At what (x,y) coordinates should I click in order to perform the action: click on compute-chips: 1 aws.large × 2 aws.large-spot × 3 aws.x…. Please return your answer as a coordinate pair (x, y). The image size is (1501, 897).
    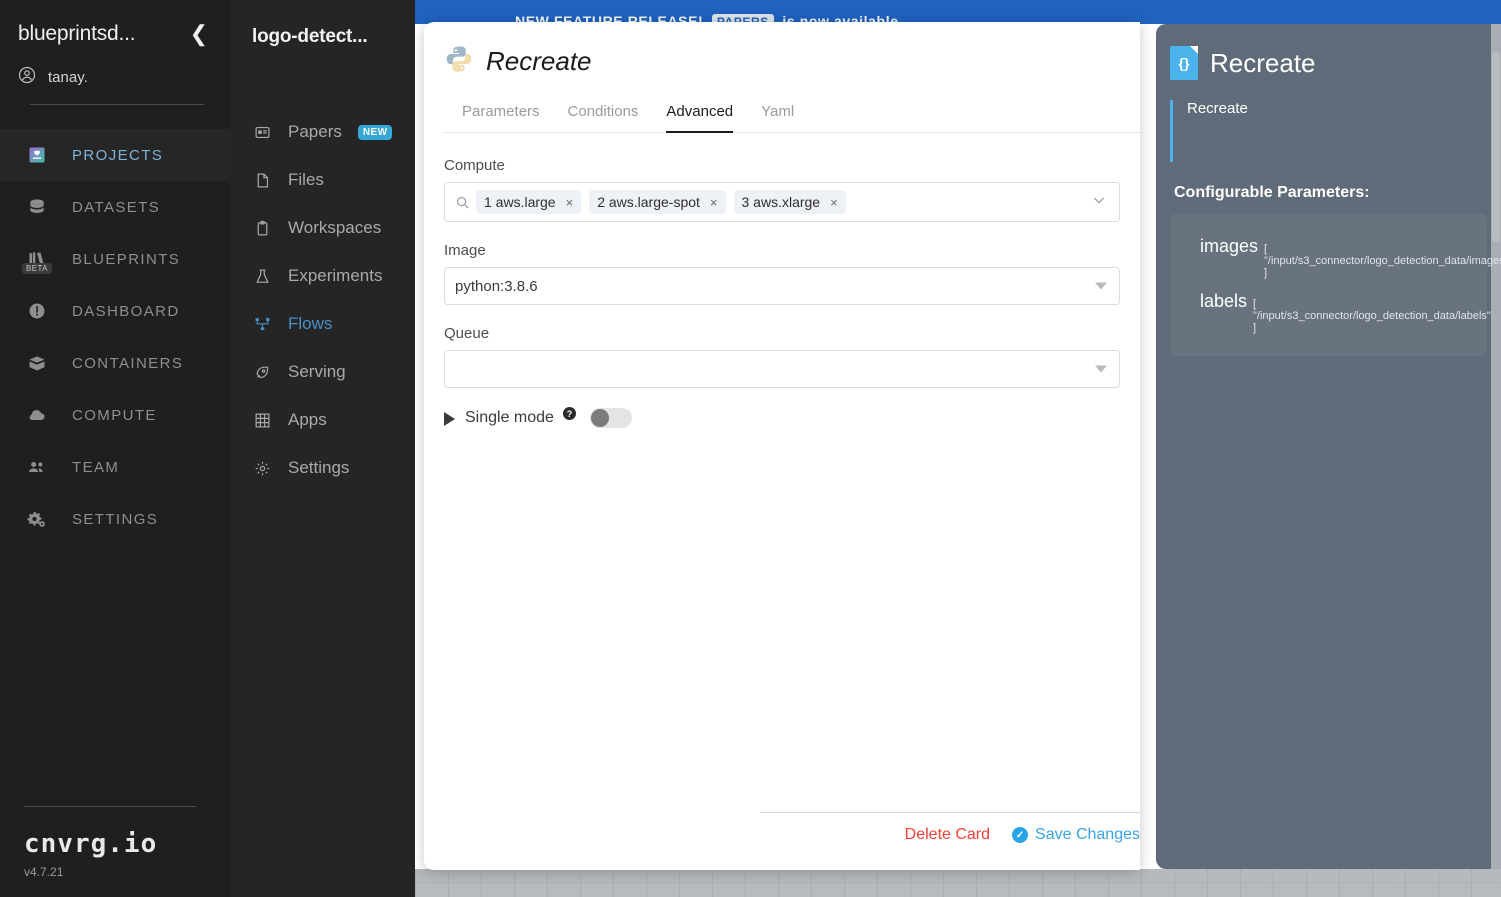
    Looking at the image, I should click on (661, 202).